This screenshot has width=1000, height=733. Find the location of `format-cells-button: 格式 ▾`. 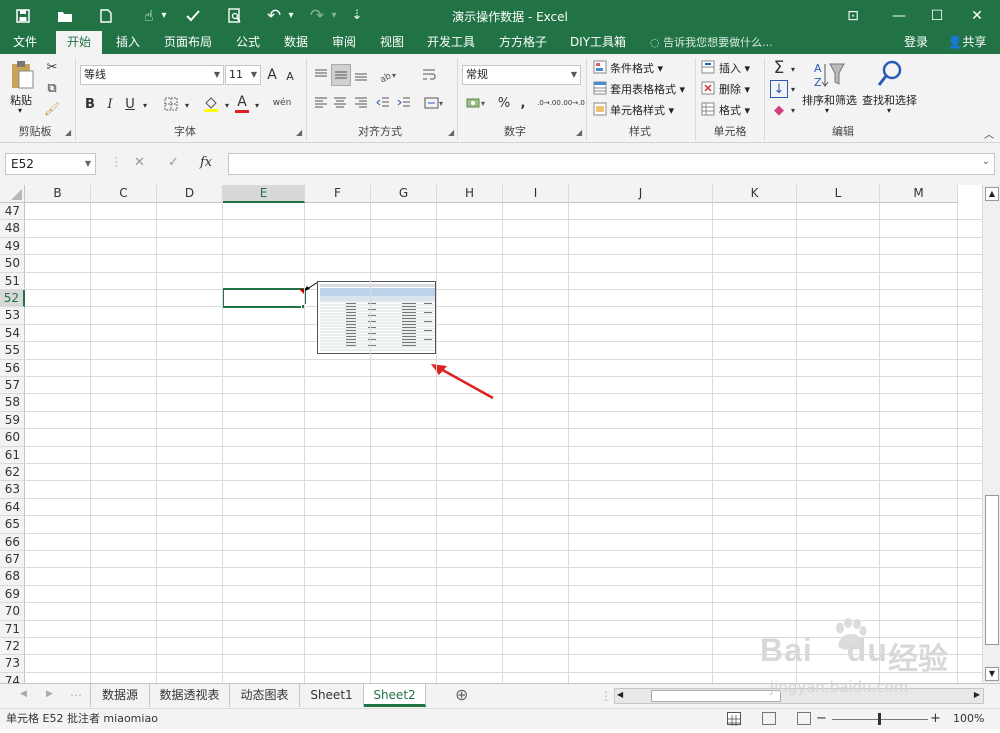

format-cells-button: 格式 ▾ is located at coordinates (734, 110).